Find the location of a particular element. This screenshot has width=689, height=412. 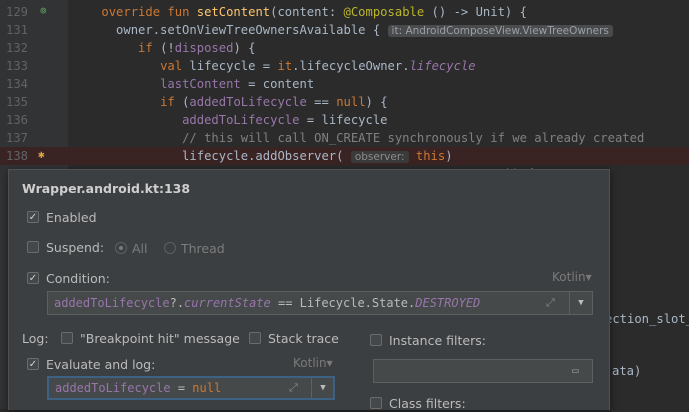

code-line: 136 addedToLifecycle = lifecycle is located at coordinates (344, 120).